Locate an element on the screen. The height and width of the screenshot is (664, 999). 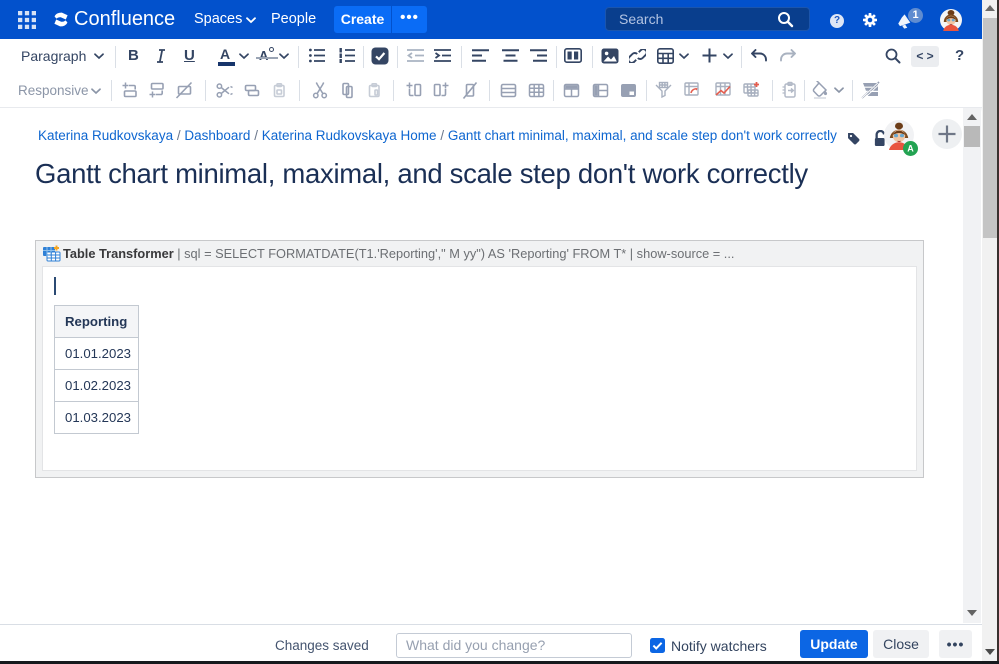
svg-text: A is located at coordinates (910, 149).